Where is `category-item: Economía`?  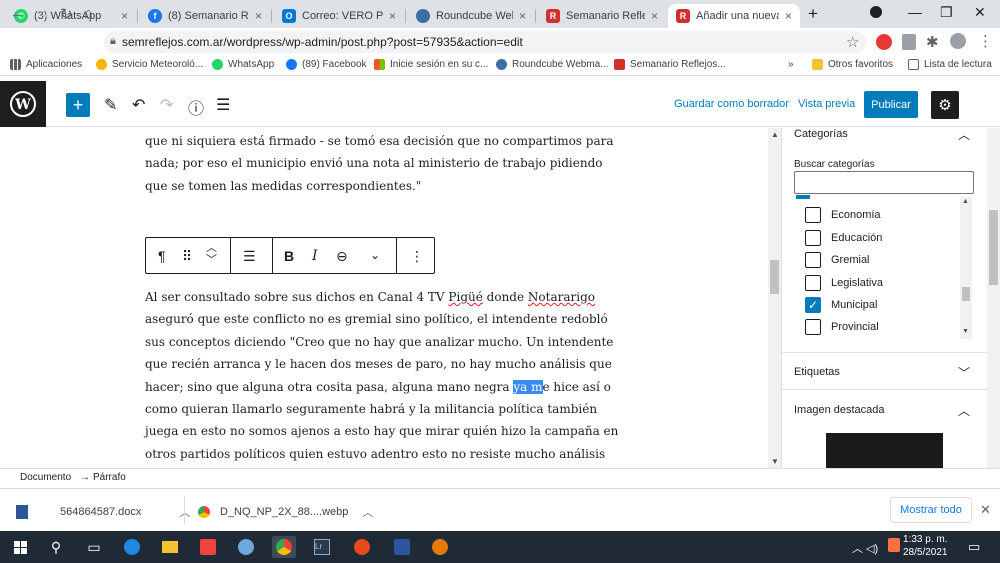 category-item: Economía is located at coordinates (843, 215).